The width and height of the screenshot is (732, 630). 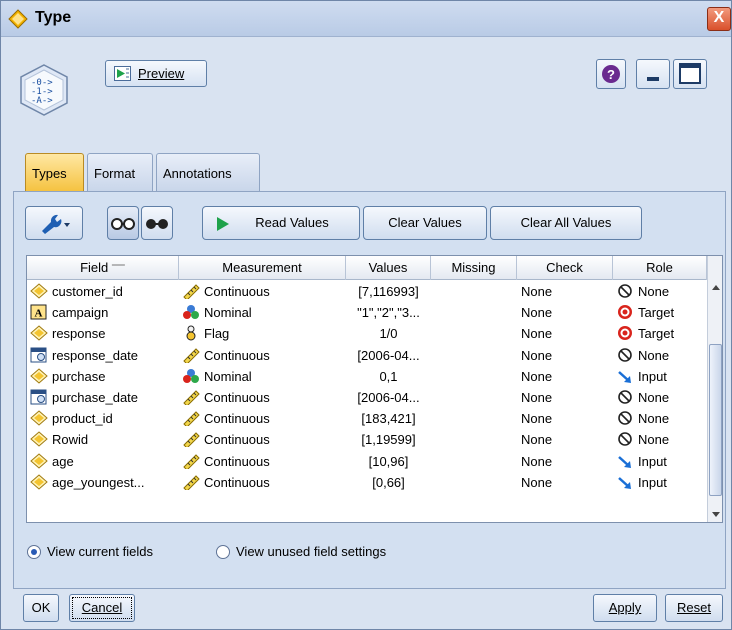 I want to click on target-icon, so click(x=625, y=312).